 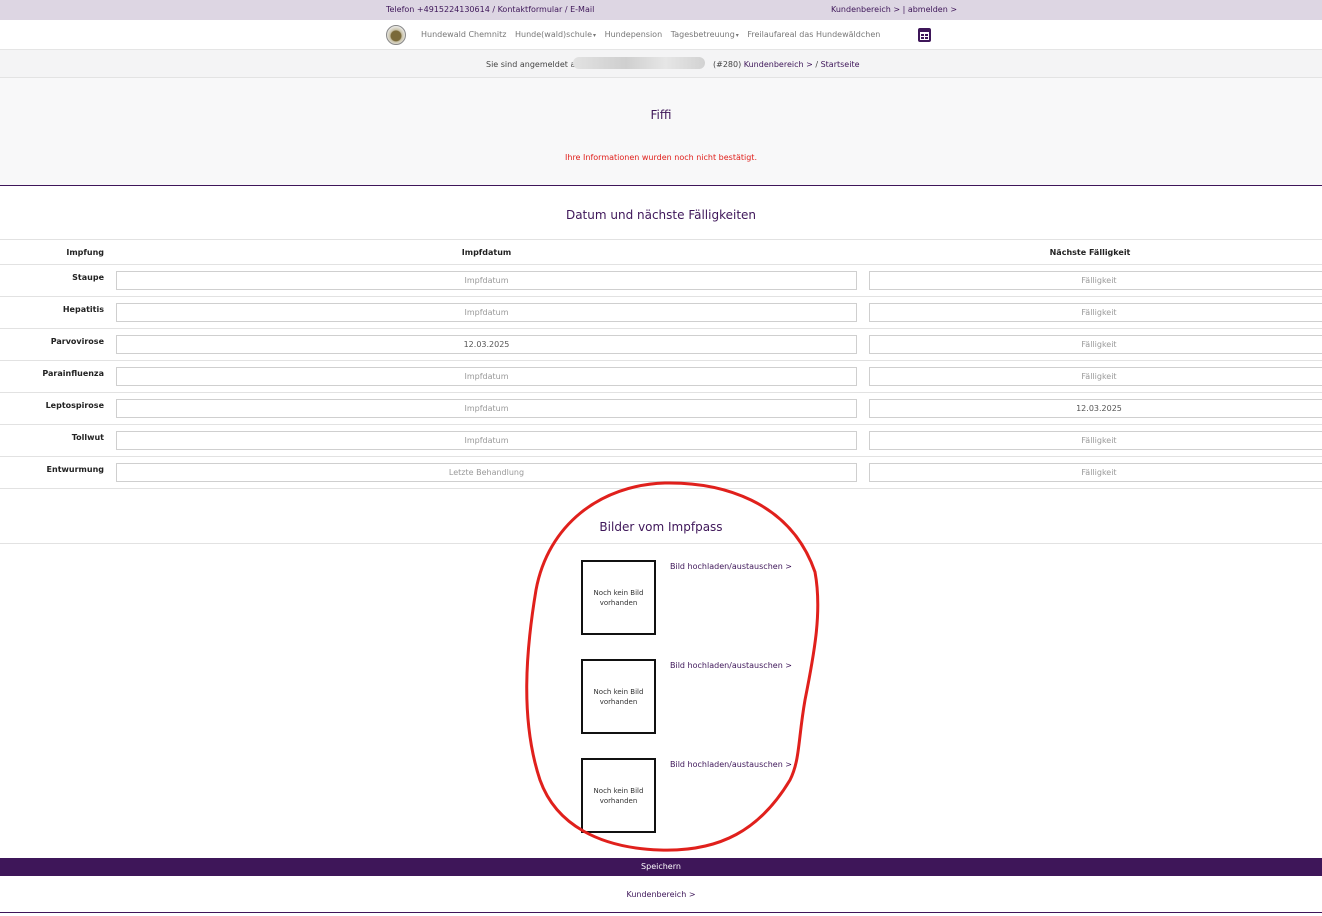 What do you see at coordinates (463, 34) in the screenshot?
I see `nav-item-hundewald-chemnitz: Hundewald Chemnitz` at bounding box center [463, 34].